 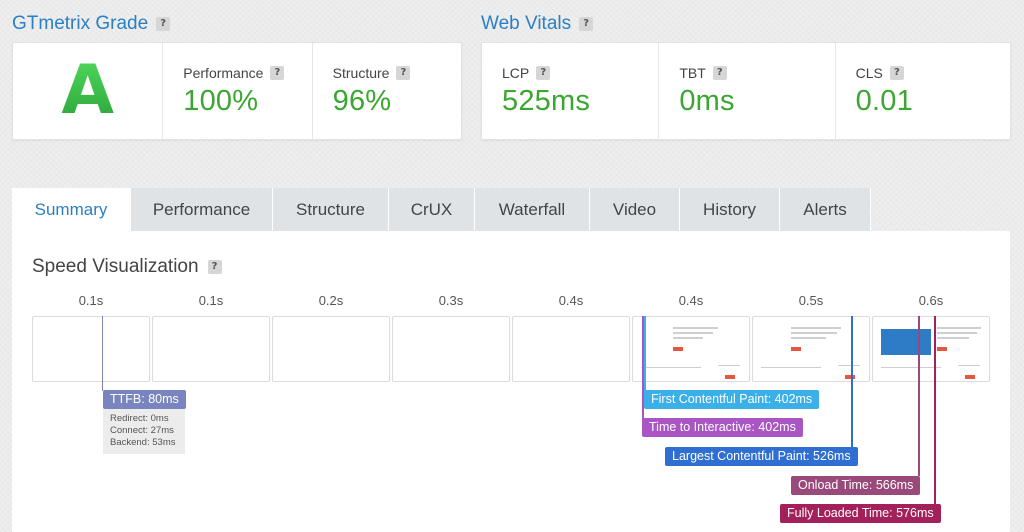 What do you see at coordinates (730, 209) in the screenshot?
I see `tab-history: History` at bounding box center [730, 209].